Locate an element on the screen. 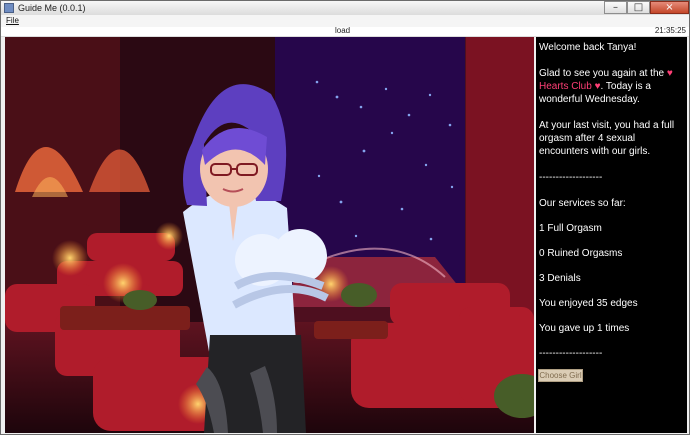 This screenshot has width=690, height=435. minimize-button: – is located at coordinates (615, 7).